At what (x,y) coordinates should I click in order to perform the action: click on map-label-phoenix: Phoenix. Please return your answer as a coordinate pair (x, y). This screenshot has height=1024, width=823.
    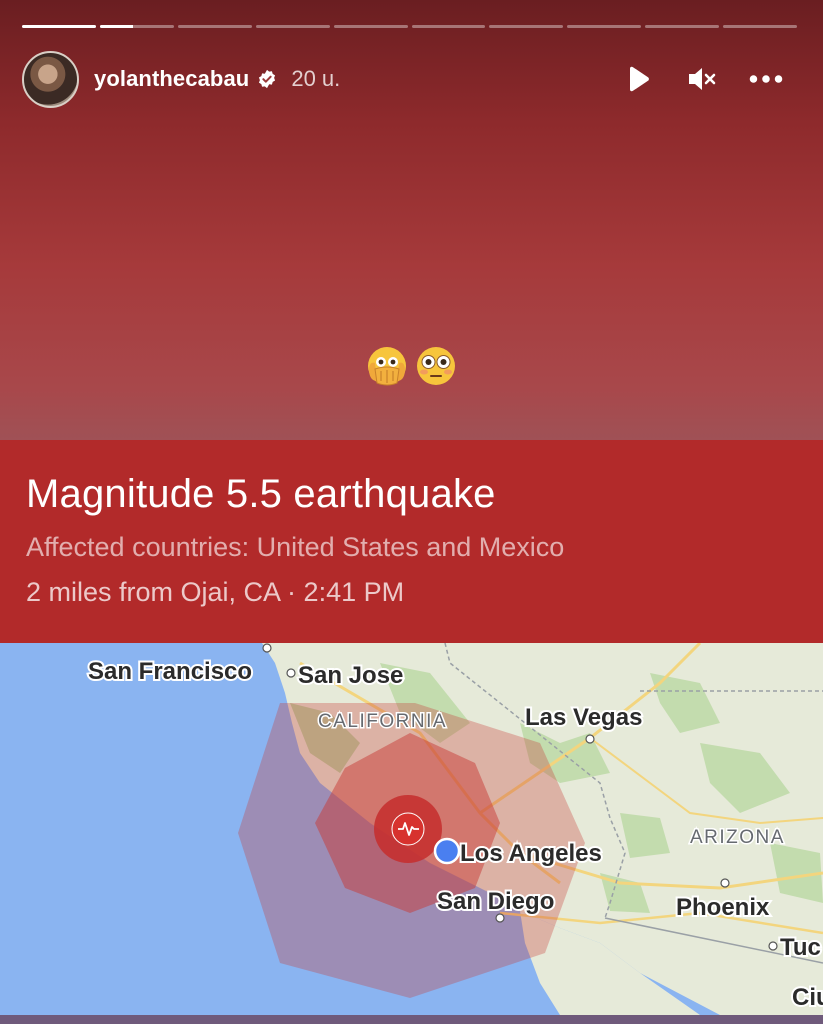
    Looking at the image, I should click on (723, 907).